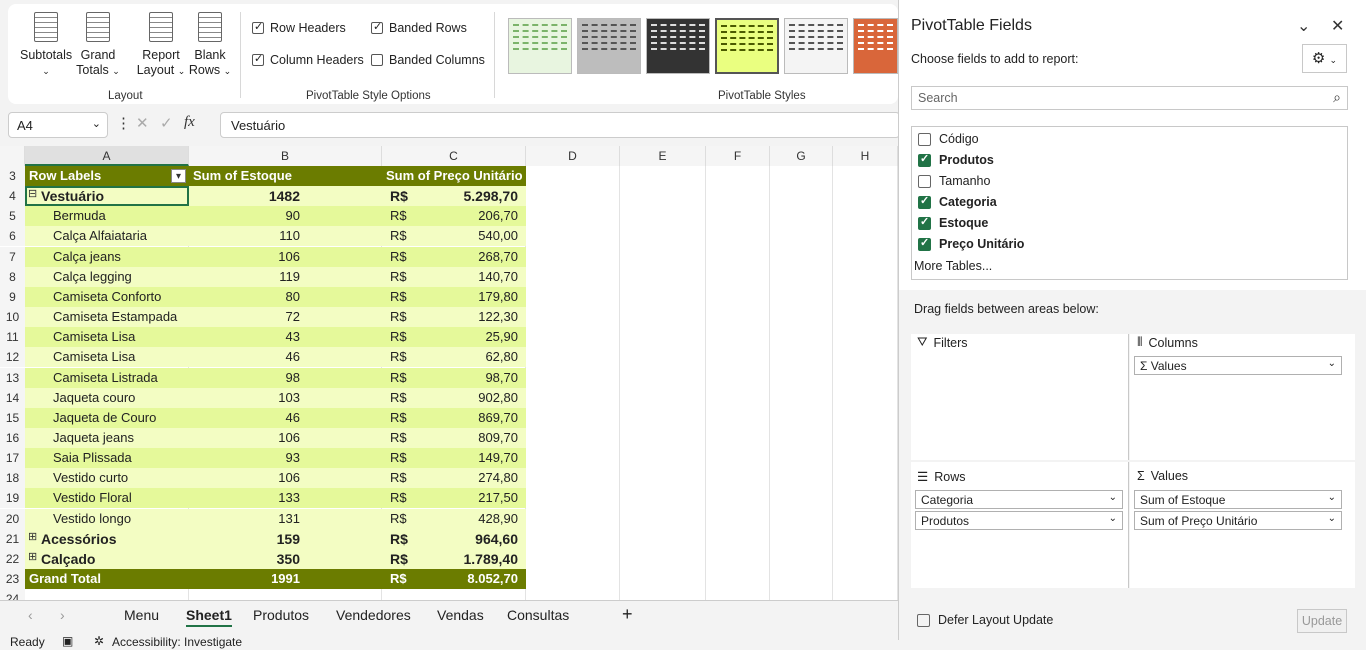 Image resolution: width=1366 pixels, height=650 pixels. Describe the element at coordinates (177, 642) in the screenshot. I see `accessibility-status: Accessibility: Investigate` at that location.